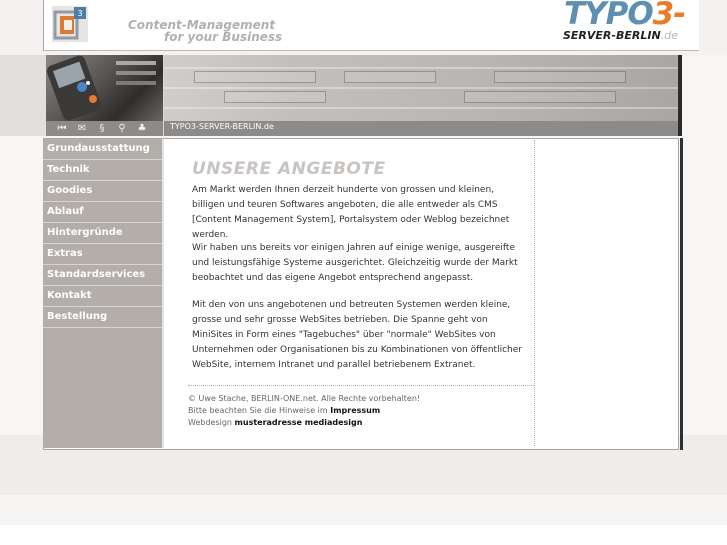  Describe the element at coordinates (612, 35) in the screenshot. I see `brand-server-name: SERVER-BERLIN` at that location.